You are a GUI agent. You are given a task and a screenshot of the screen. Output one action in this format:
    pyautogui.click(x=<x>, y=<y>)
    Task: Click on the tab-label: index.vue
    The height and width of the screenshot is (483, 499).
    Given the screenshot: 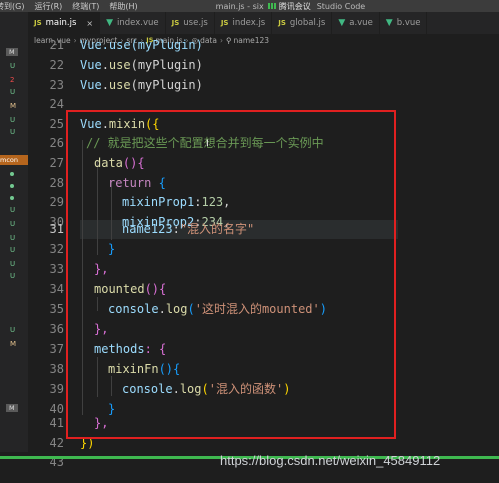 What is the action you would take?
    pyautogui.click(x=138, y=23)
    